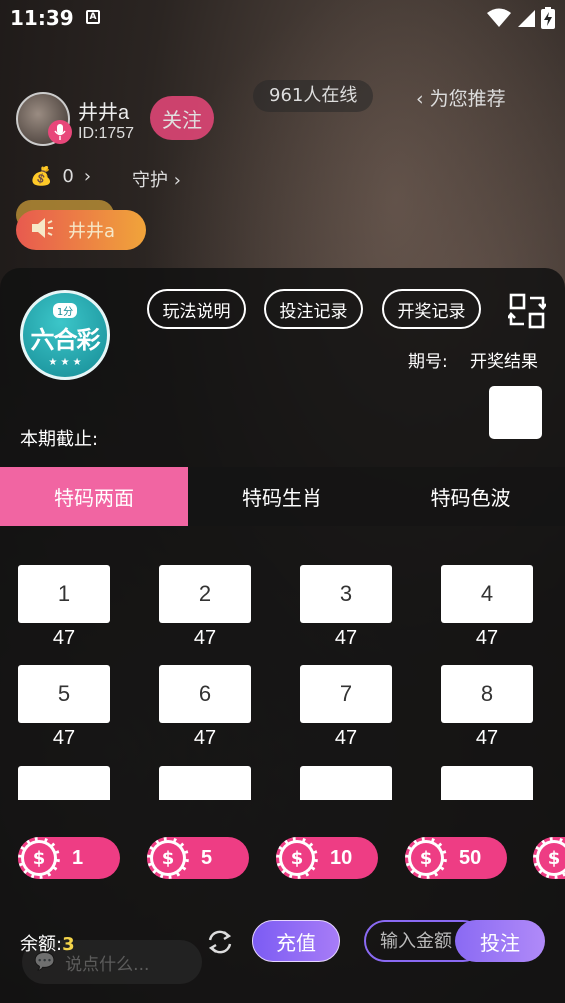 Image resolution: width=565 pixels, height=1003 pixels. I want to click on number-cell: 11, so click(346, 783).